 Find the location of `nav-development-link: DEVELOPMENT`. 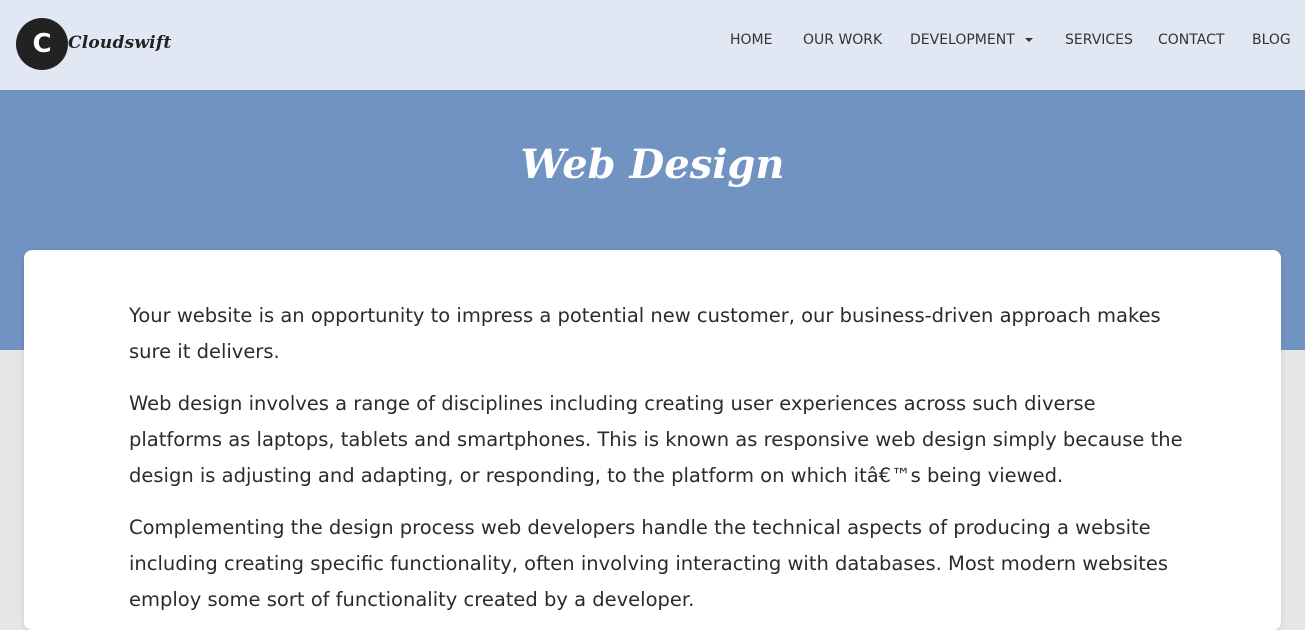

nav-development-link: DEVELOPMENT is located at coordinates (962, 40).